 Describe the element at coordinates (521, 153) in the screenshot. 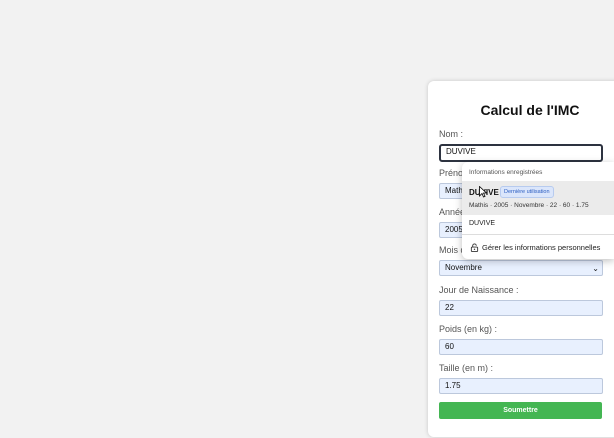

I see `nom-input: DUVIVE` at that location.